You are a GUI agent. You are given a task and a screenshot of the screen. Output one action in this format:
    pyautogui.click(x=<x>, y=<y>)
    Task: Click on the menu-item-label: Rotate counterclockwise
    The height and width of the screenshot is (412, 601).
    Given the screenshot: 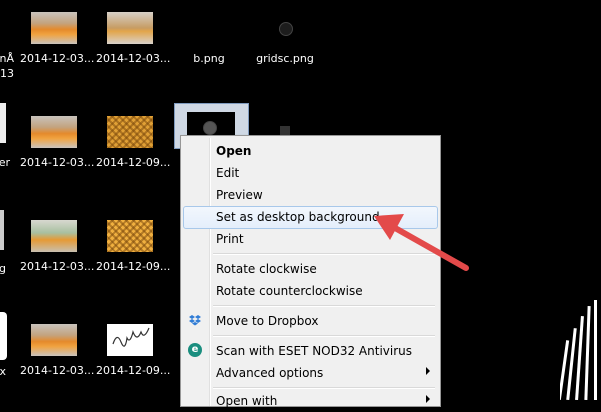 What is the action you would take?
    pyautogui.click(x=289, y=291)
    